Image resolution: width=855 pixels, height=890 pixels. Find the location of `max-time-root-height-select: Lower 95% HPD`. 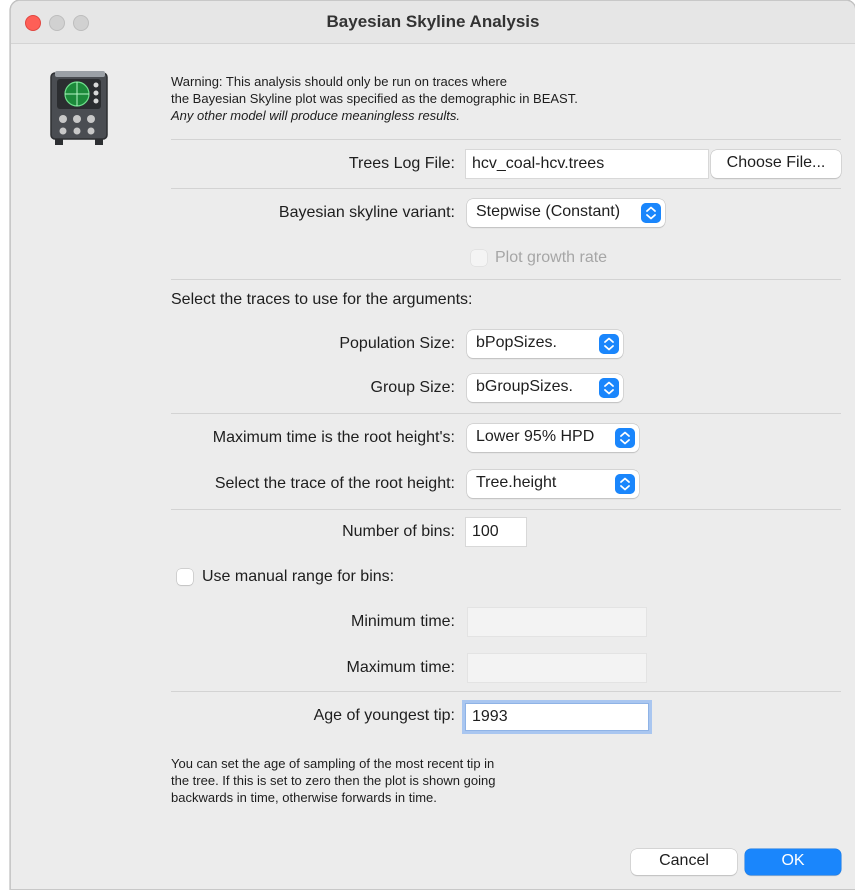

max-time-root-height-select: Lower 95% HPD is located at coordinates (553, 438).